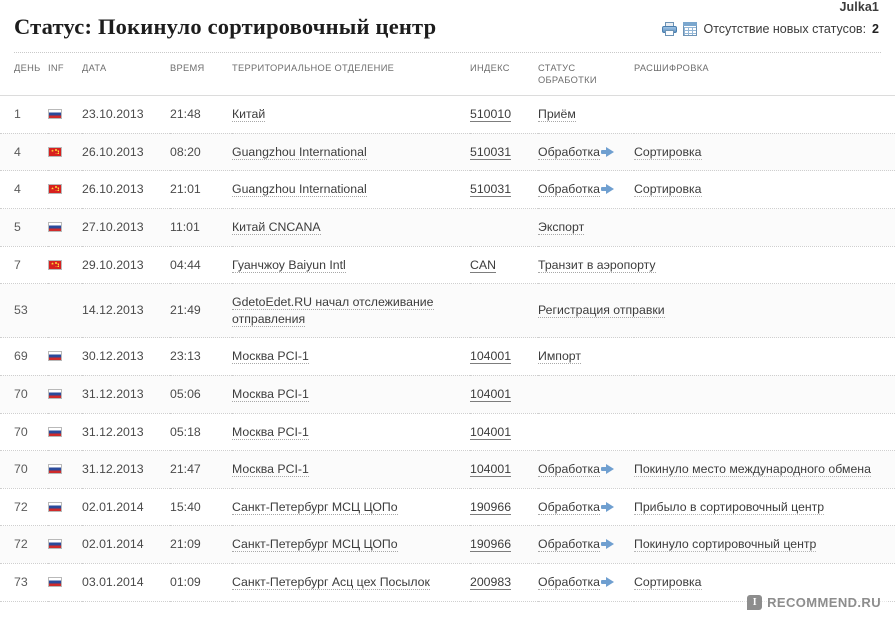 Image resolution: width=895 pixels, height=619 pixels. I want to click on col-header-day: День, so click(24, 75).